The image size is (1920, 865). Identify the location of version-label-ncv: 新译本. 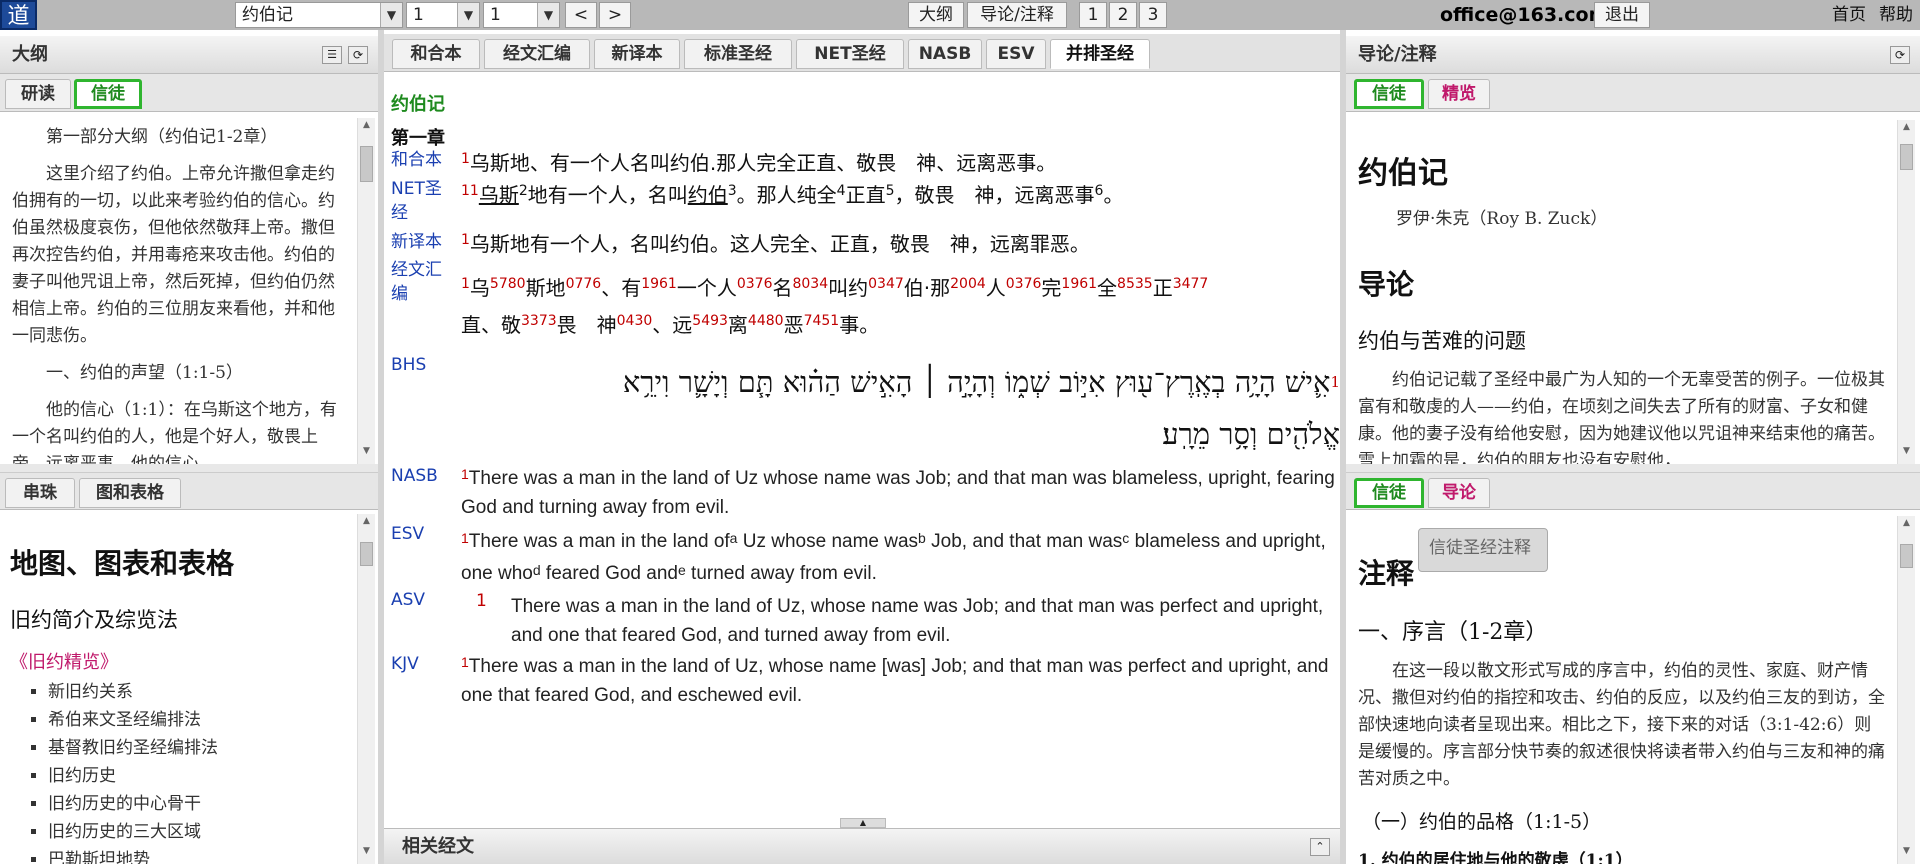
(416, 242).